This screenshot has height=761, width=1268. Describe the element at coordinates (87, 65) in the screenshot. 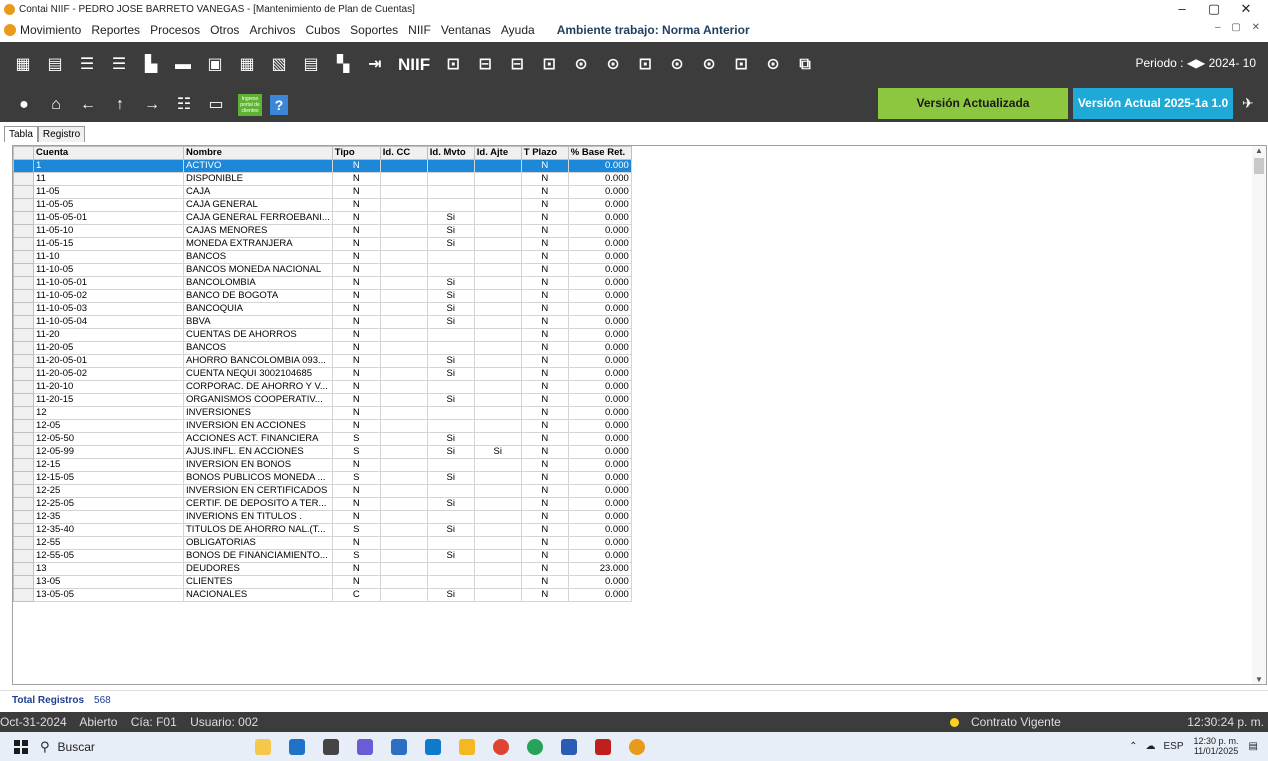

I see `list-check-icon: ☰` at that location.